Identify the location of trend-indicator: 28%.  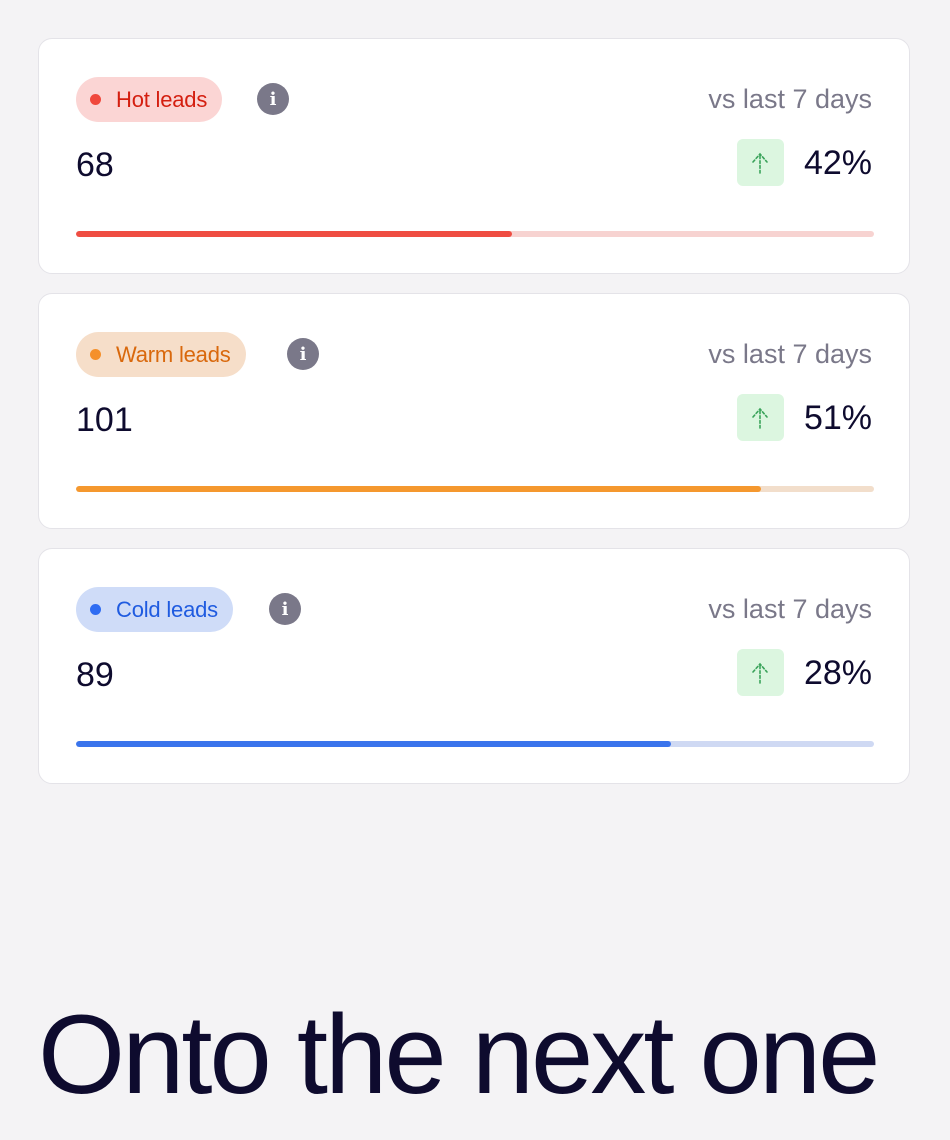
(804, 672).